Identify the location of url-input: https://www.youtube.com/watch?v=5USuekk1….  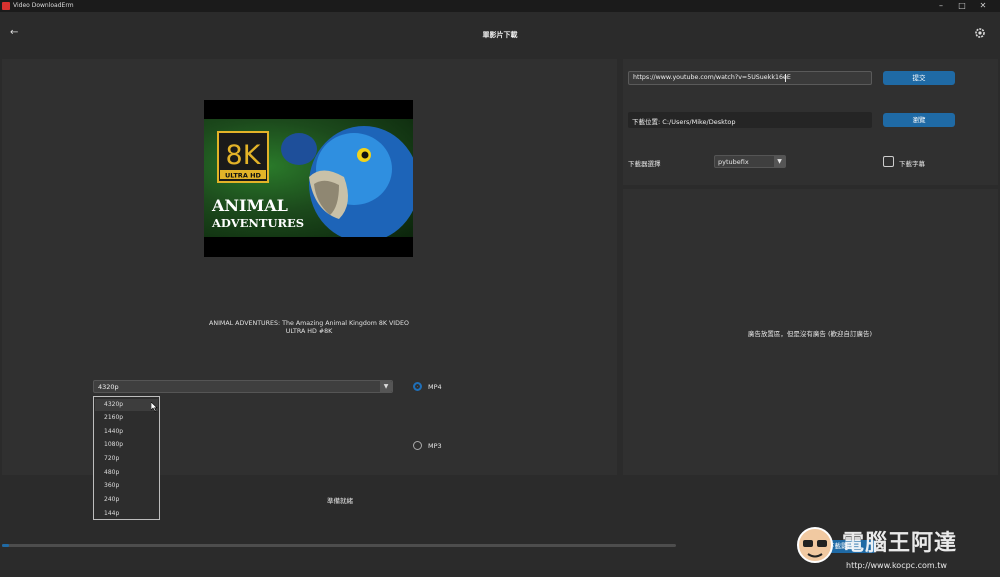
(750, 78).